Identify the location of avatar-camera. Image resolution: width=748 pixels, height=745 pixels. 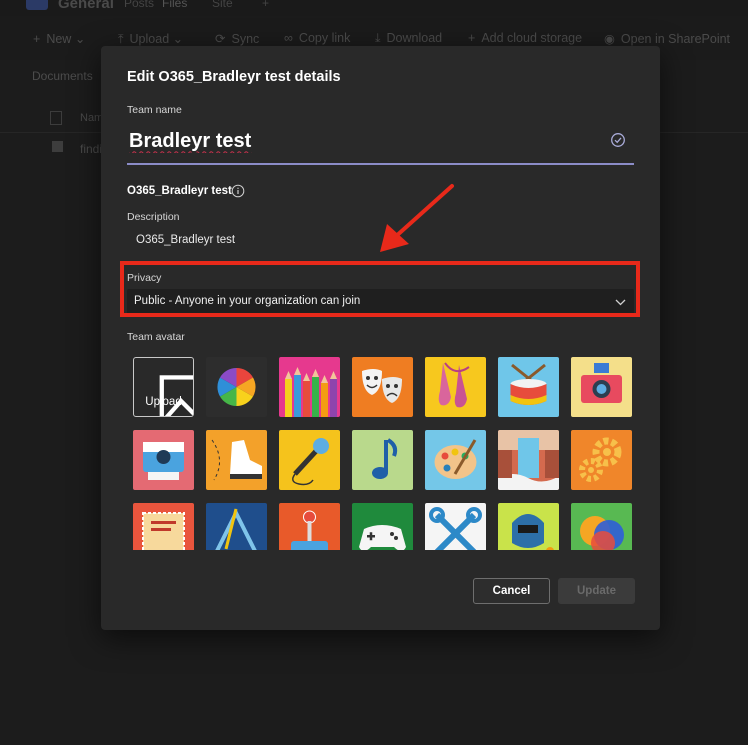
(601, 387).